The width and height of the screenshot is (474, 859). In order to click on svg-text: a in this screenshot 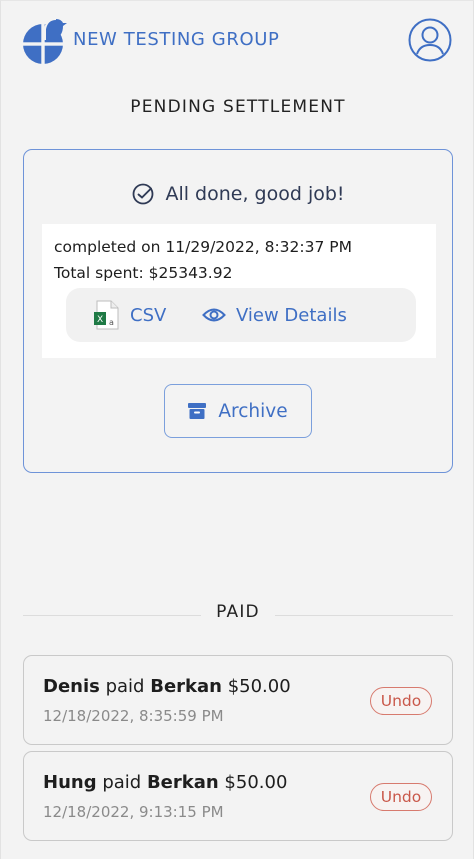, I will do `click(111, 322)`.